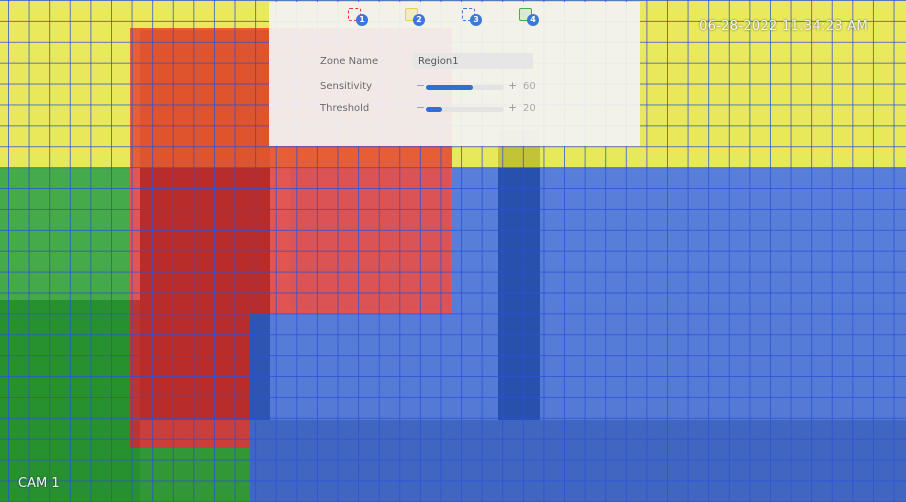  I want to click on sensitivity-increase-button: +, so click(512, 85).